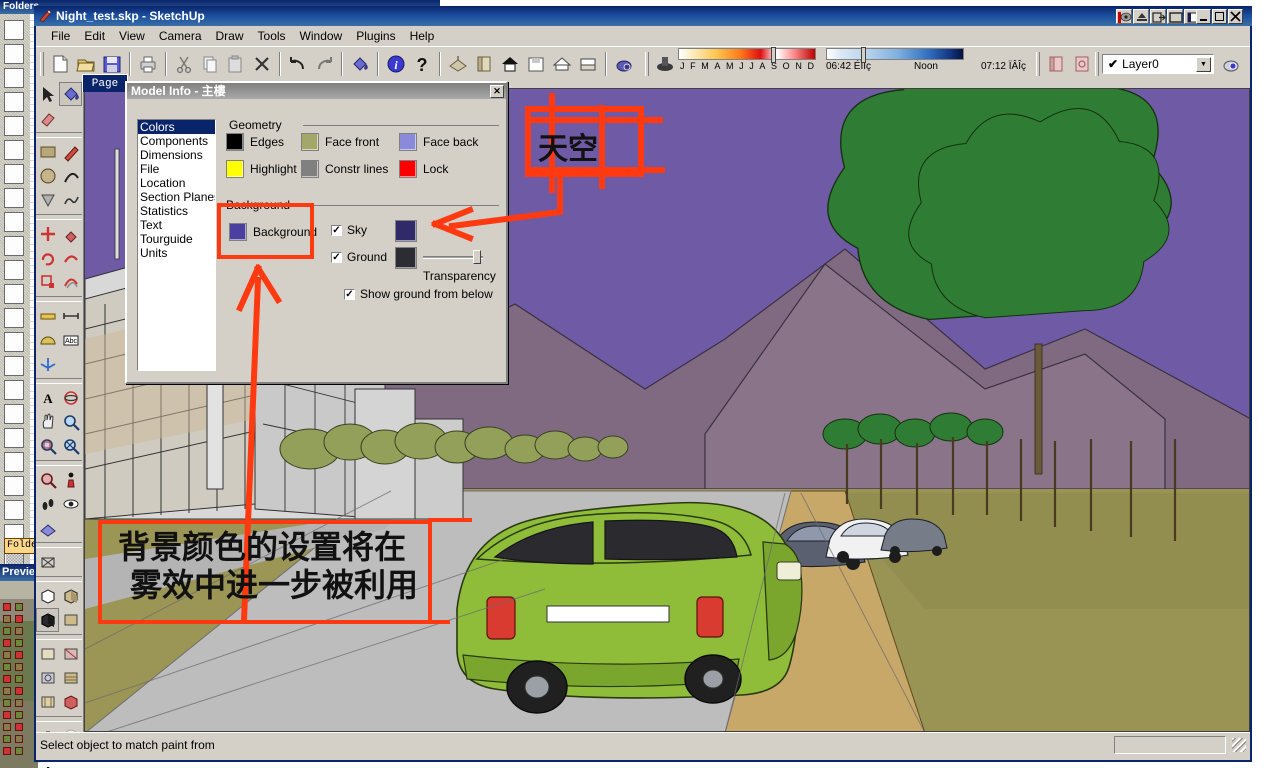 This screenshot has height=768, width=1272. I want to click on category-item-statistics: Statistics, so click(176, 211).